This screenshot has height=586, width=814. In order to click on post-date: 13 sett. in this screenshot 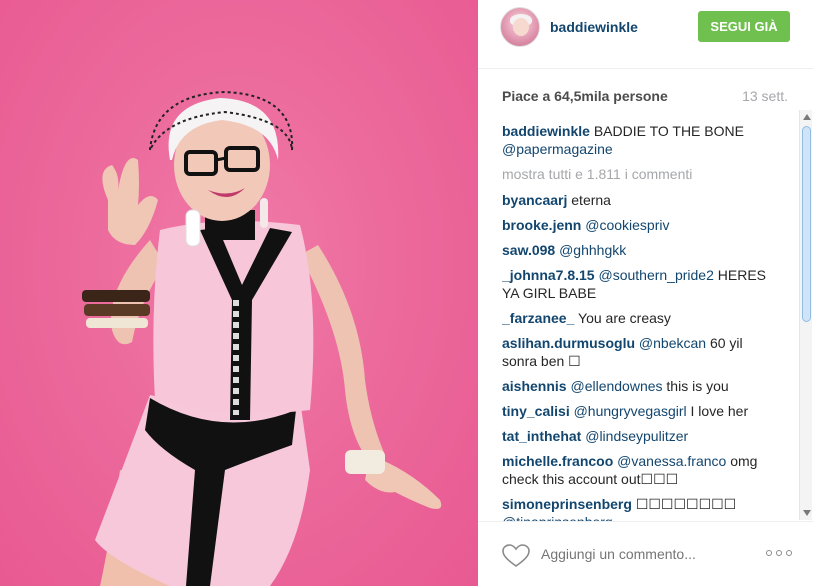, I will do `click(765, 96)`.